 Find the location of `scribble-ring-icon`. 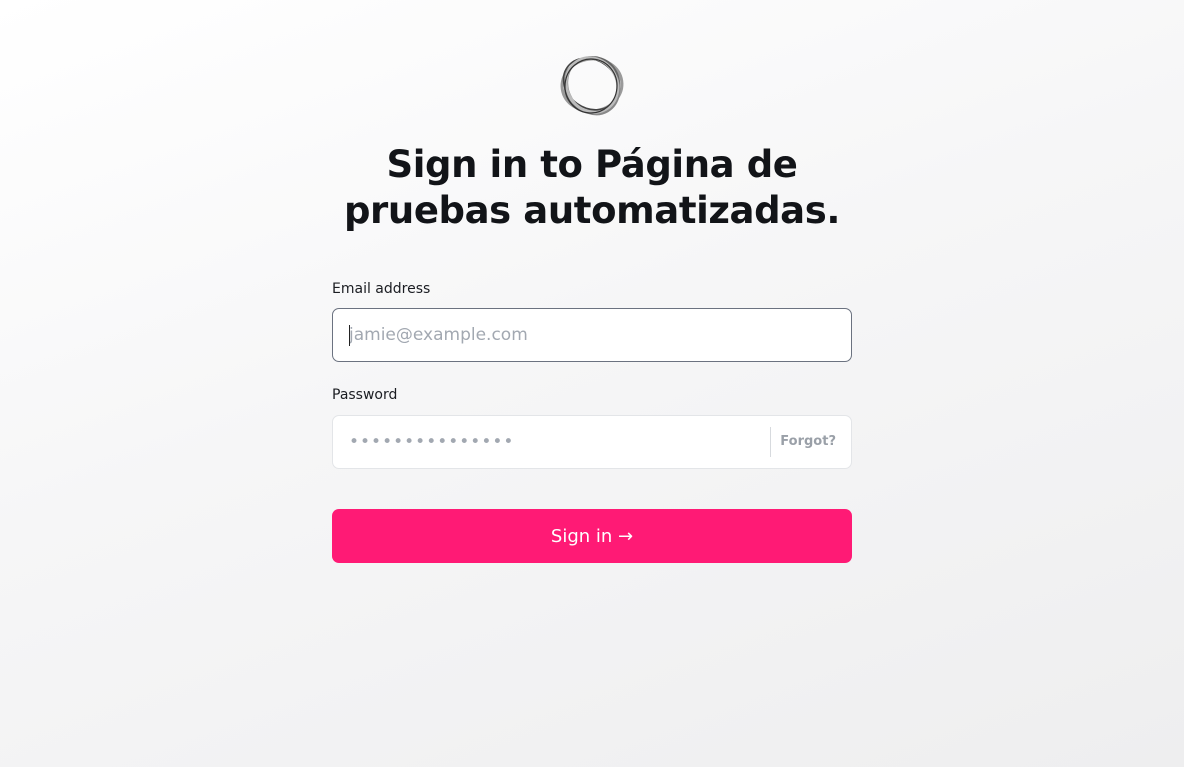

scribble-ring-icon is located at coordinates (592, 85).